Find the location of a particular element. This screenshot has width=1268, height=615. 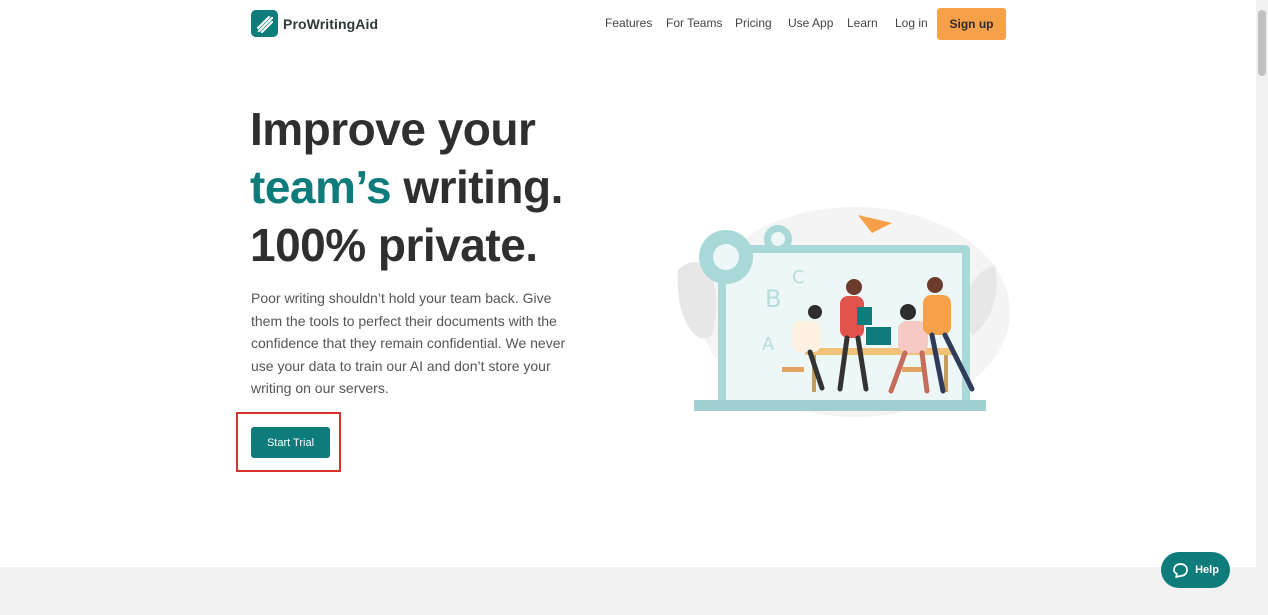

nav-features: Features is located at coordinates (628, 23).